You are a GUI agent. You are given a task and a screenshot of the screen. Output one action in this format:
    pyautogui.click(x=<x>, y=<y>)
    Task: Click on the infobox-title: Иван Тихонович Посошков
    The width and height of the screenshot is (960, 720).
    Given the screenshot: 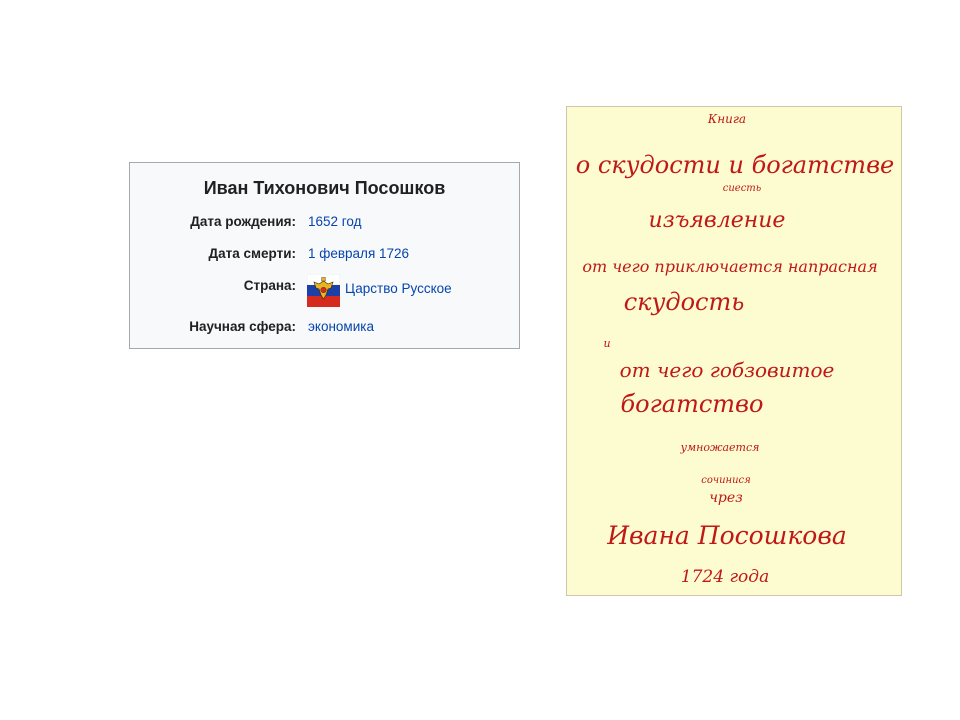 What is the action you would take?
    pyautogui.click(x=324, y=188)
    